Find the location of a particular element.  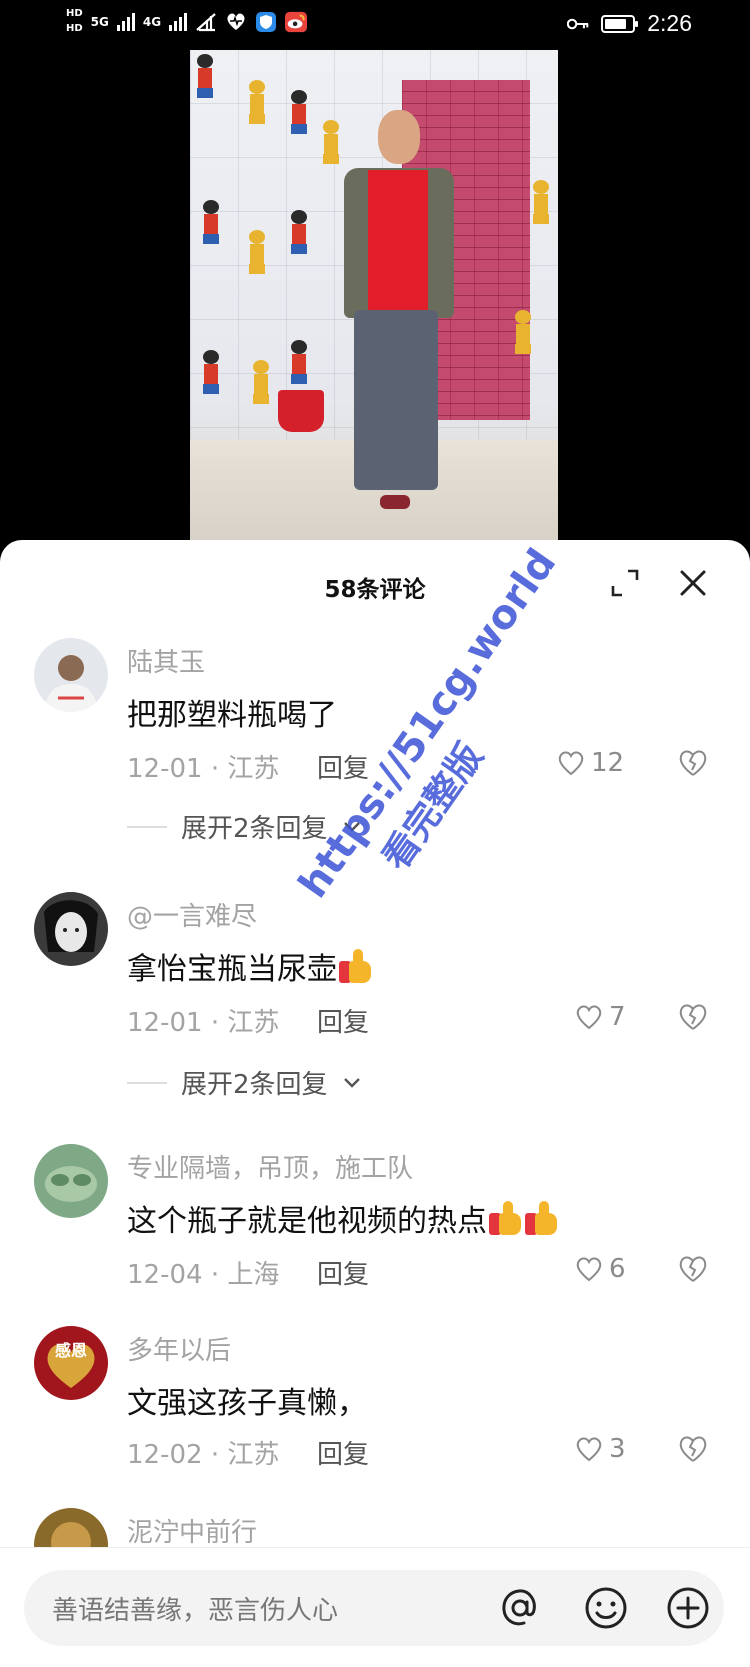

like-button: 3 is located at coordinates (600, 1449).